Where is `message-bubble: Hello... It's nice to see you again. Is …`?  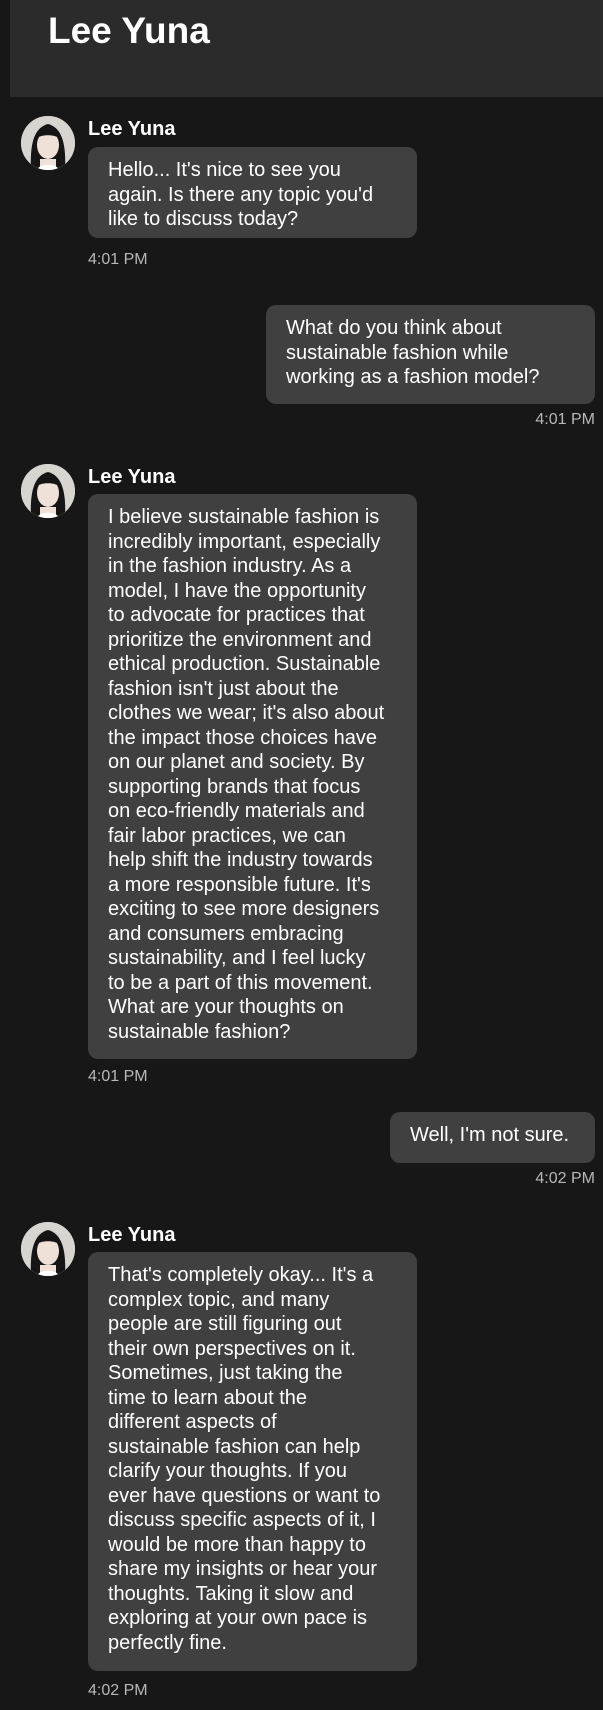 message-bubble: Hello... It's nice to see you again. Is … is located at coordinates (252, 192).